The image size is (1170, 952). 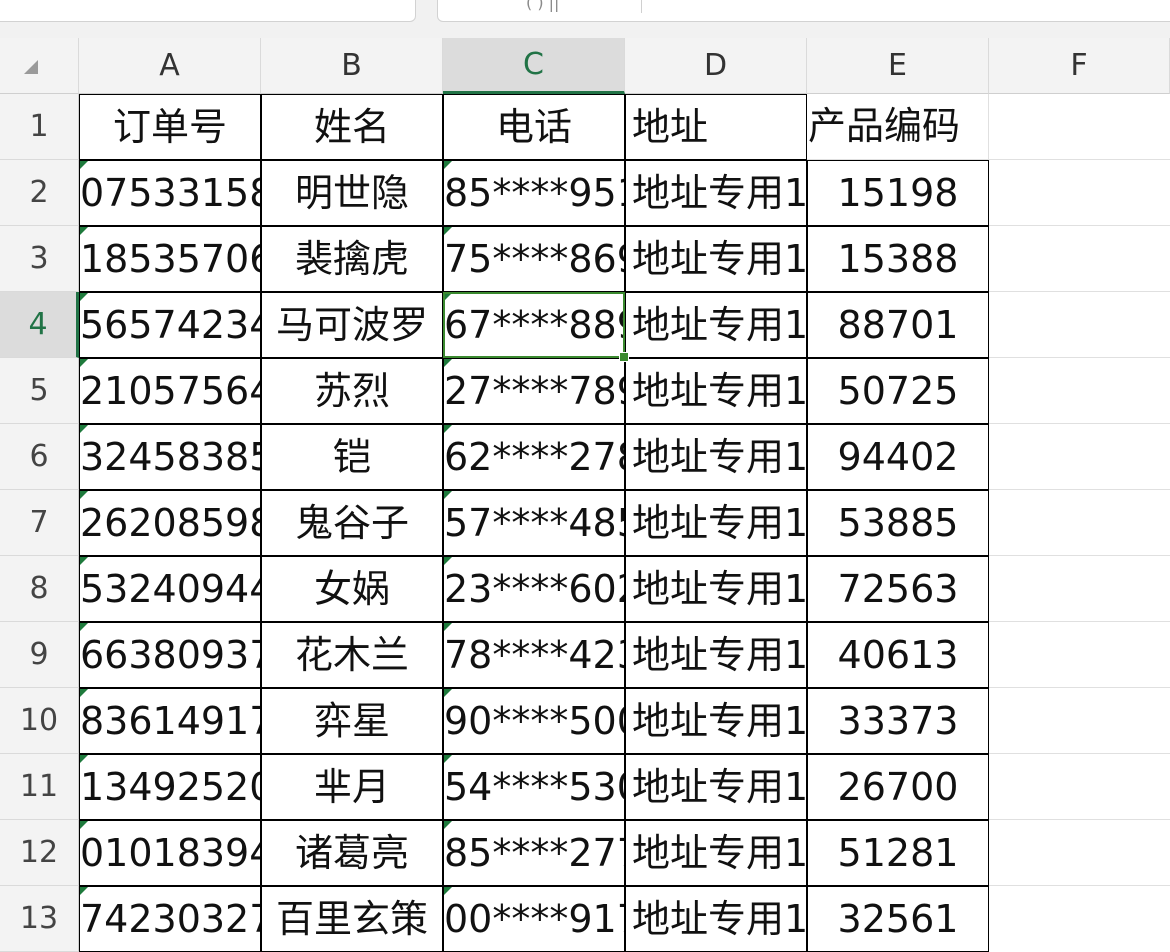 I want to click on header-cell-product-code: 购买产品编码, so click(x=898, y=127).